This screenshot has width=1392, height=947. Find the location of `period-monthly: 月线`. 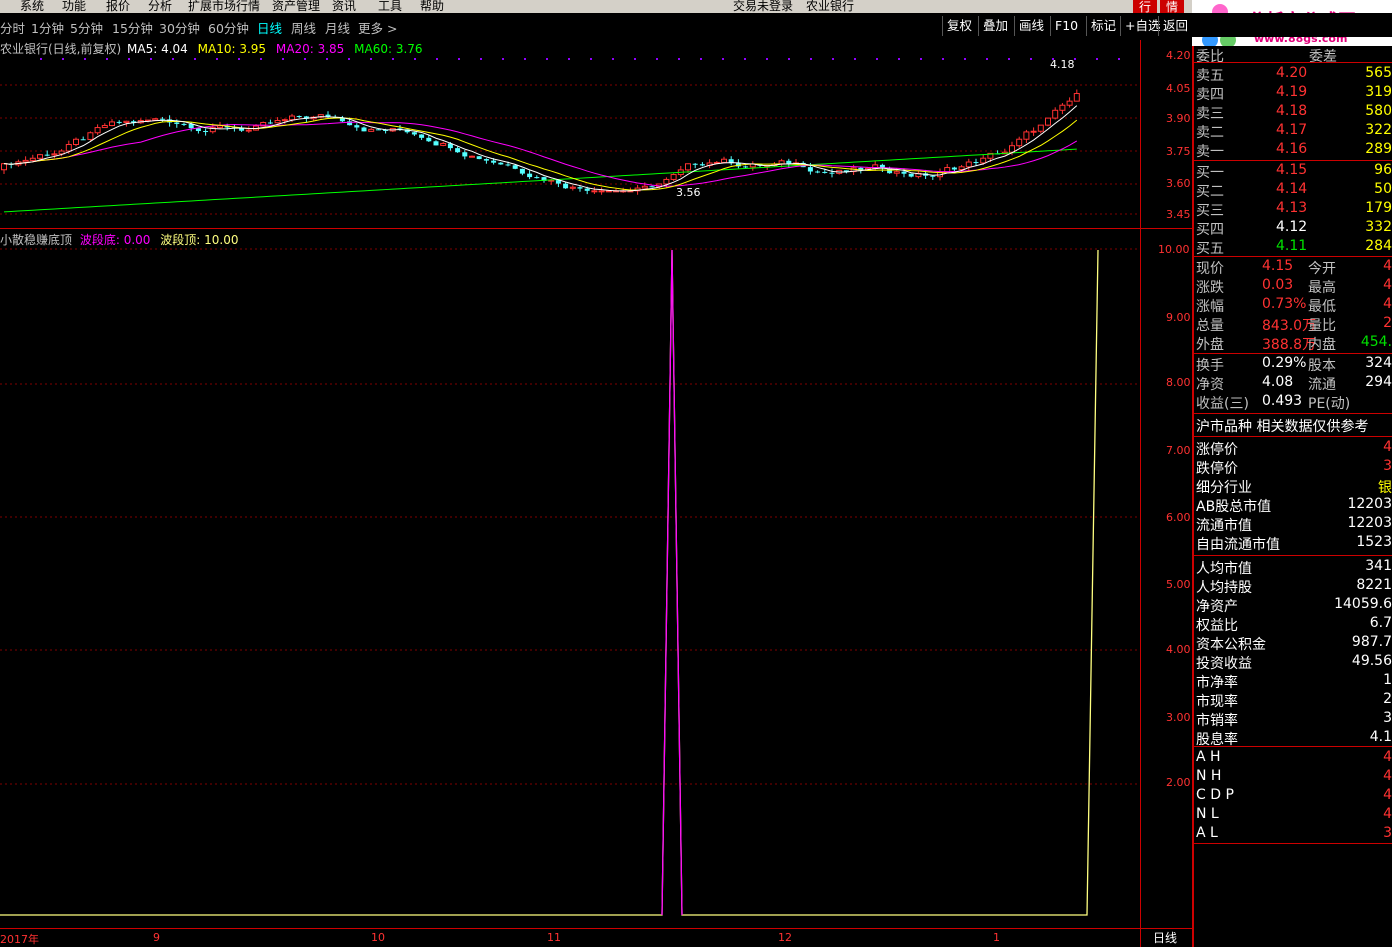

period-monthly: 月线 is located at coordinates (337, 27).